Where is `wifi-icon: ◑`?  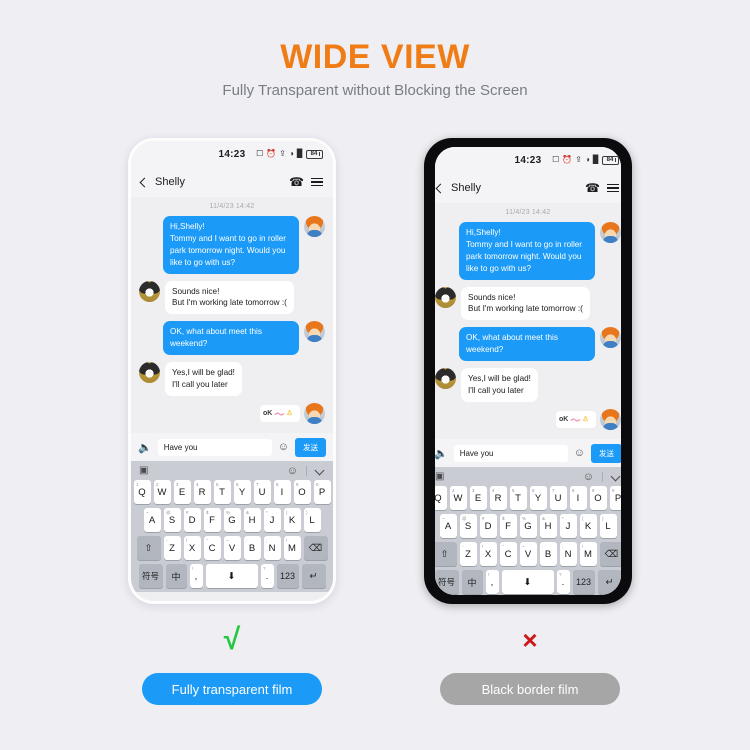 wifi-icon: ◑ is located at coordinates (291, 153).